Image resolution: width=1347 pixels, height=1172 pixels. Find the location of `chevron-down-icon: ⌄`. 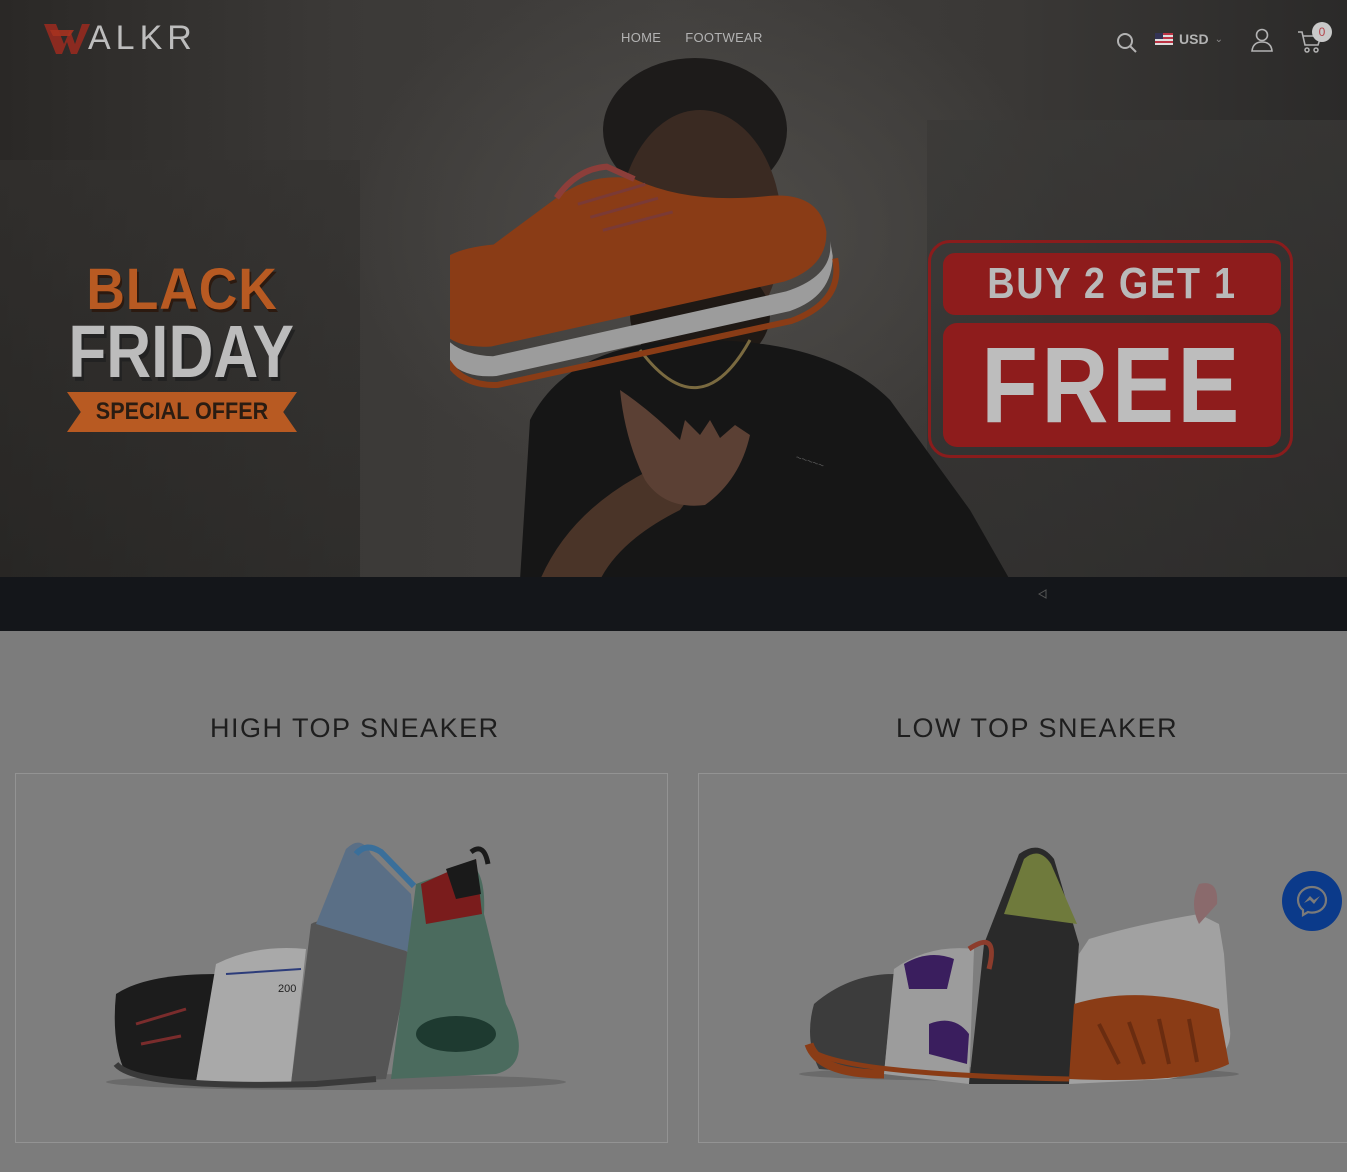

chevron-down-icon: ⌄ is located at coordinates (1218, 39).